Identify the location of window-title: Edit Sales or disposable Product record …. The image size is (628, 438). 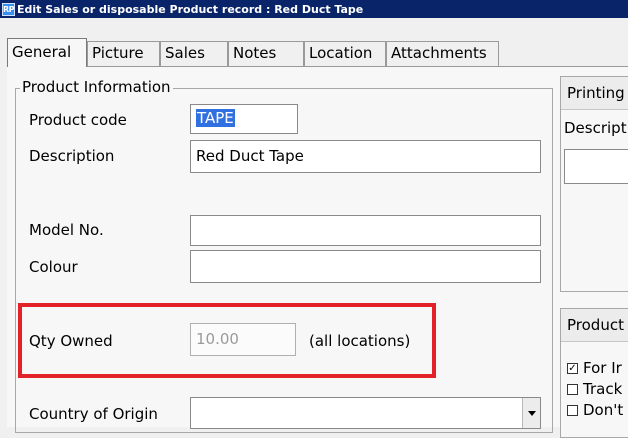
(190, 9).